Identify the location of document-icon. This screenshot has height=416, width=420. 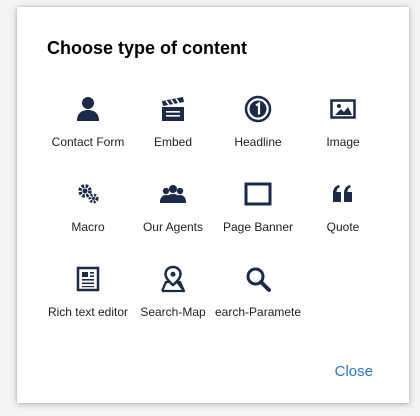
(88, 279).